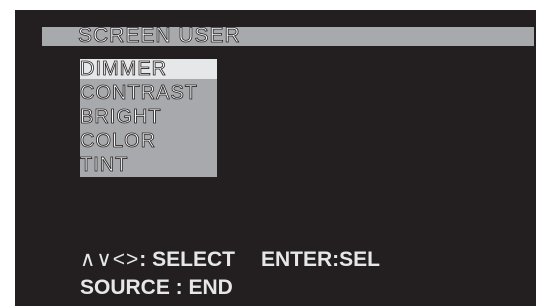 The image size is (536, 306). What do you see at coordinates (121, 117) in the screenshot?
I see `menu-item-bright: BRIGHT` at bounding box center [121, 117].